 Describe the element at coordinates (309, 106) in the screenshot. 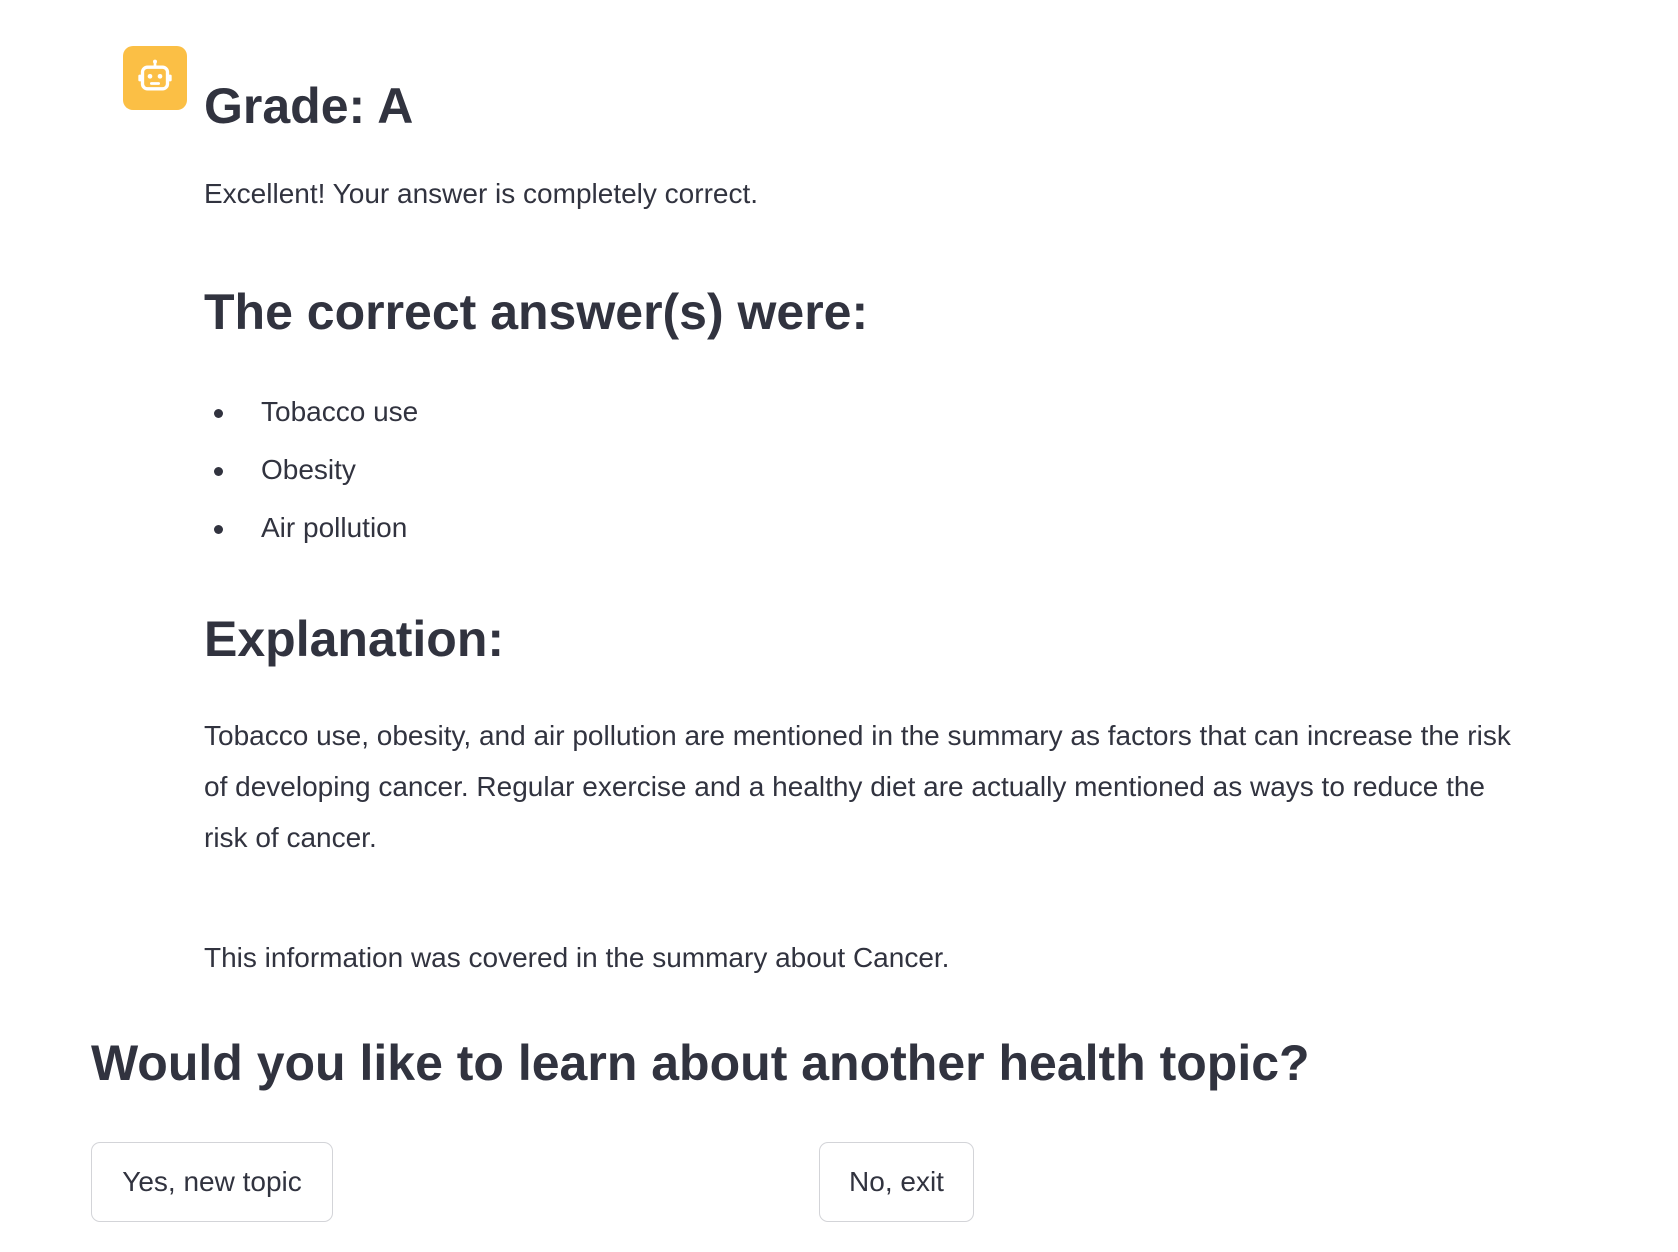

I see `grade-heading: Grade: A` at that location.